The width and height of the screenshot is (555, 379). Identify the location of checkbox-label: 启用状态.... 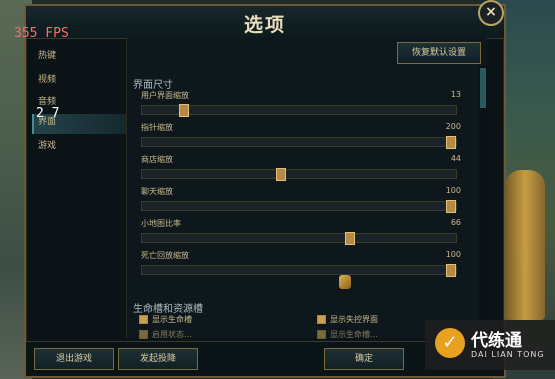
(172, 334).